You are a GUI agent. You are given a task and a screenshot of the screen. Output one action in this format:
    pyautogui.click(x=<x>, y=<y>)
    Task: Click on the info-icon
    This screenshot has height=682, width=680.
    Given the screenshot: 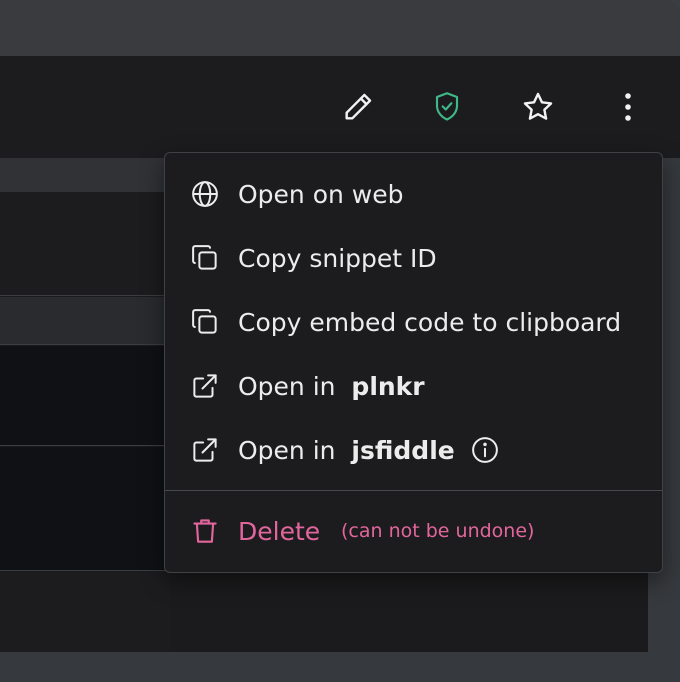 What is the action you would take?
    pyautogui.click(x=485, y=450)
    